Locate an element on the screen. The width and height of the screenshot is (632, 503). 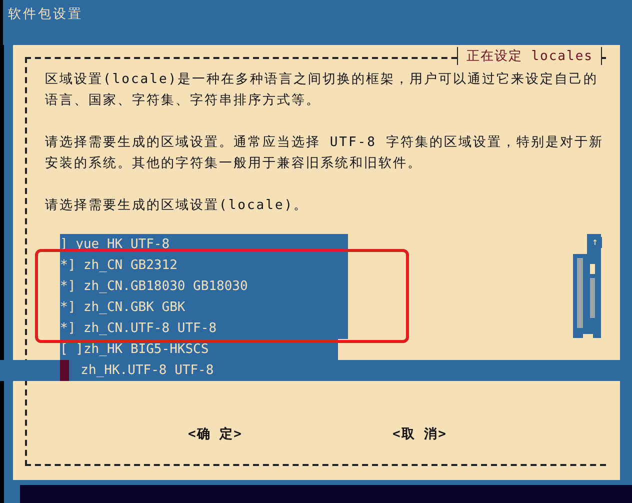
locale-option: *] zh_CN.GBK GBK is located at coordinates (204, 307).